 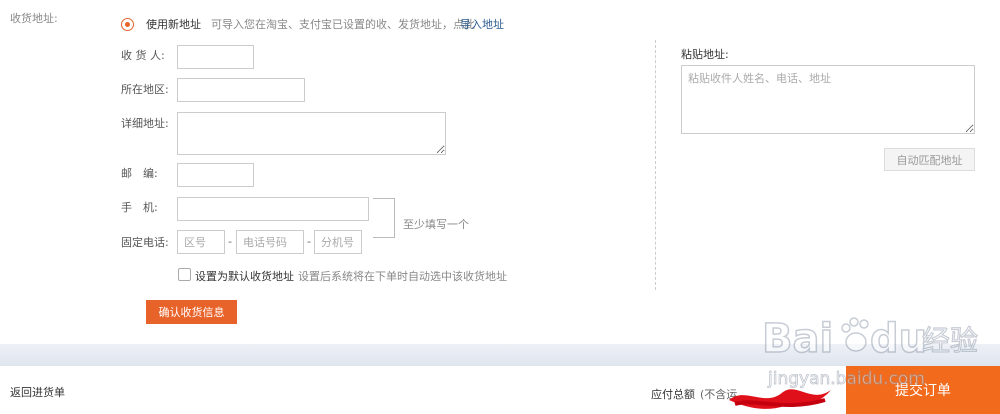 What do you see at coordinates (655, 165) in the screenshot?
I see `vertical-divider` at bounding box center [655, 165].